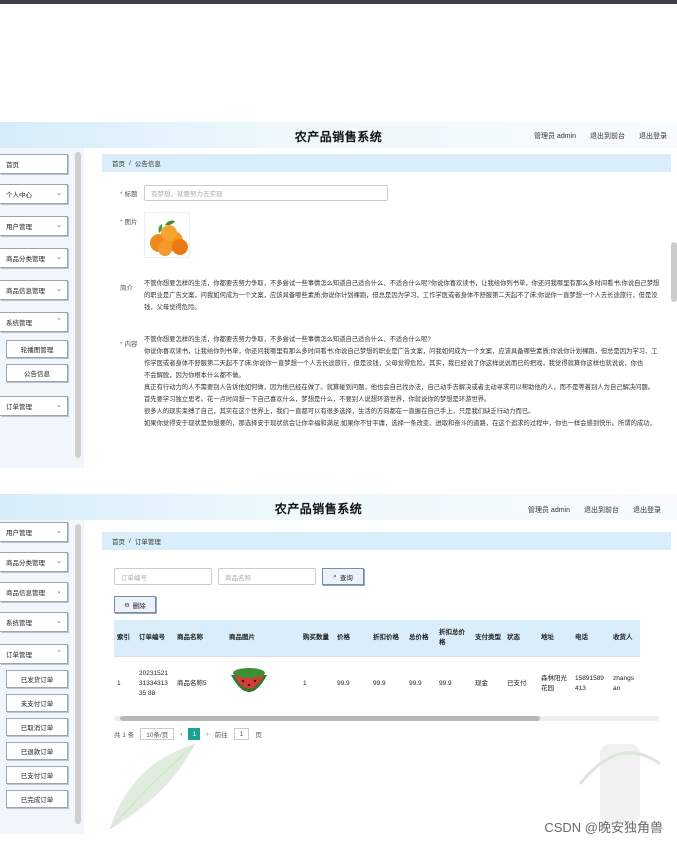 The image size is (677, 846). I want to click on sidebar-item-orders: 订单管理 ⌃, so click(34, 654).